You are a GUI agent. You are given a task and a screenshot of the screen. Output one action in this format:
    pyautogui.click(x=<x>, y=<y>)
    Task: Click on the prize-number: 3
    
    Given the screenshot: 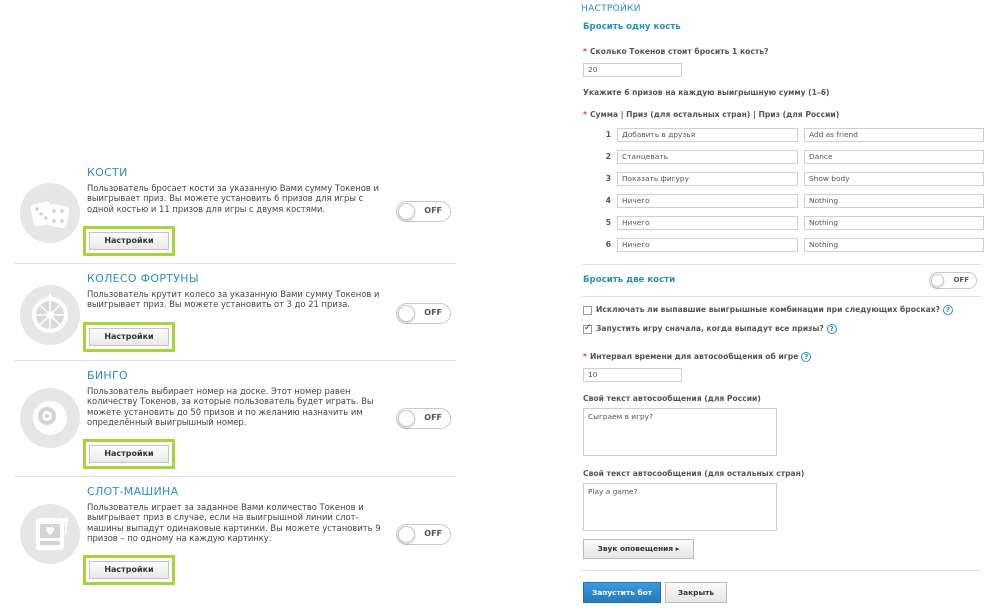 What is the action you would take?
    pyautogui.click(x=608, y=178)
    